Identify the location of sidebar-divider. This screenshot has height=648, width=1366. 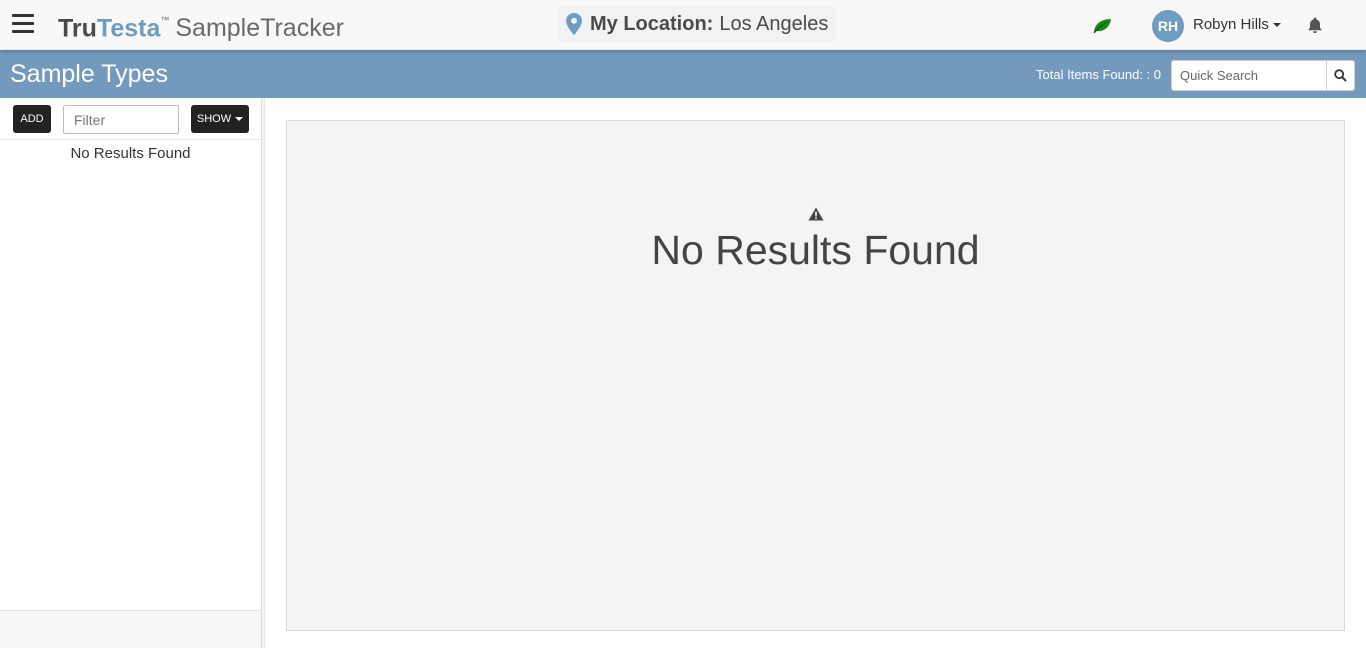
(130, 139).